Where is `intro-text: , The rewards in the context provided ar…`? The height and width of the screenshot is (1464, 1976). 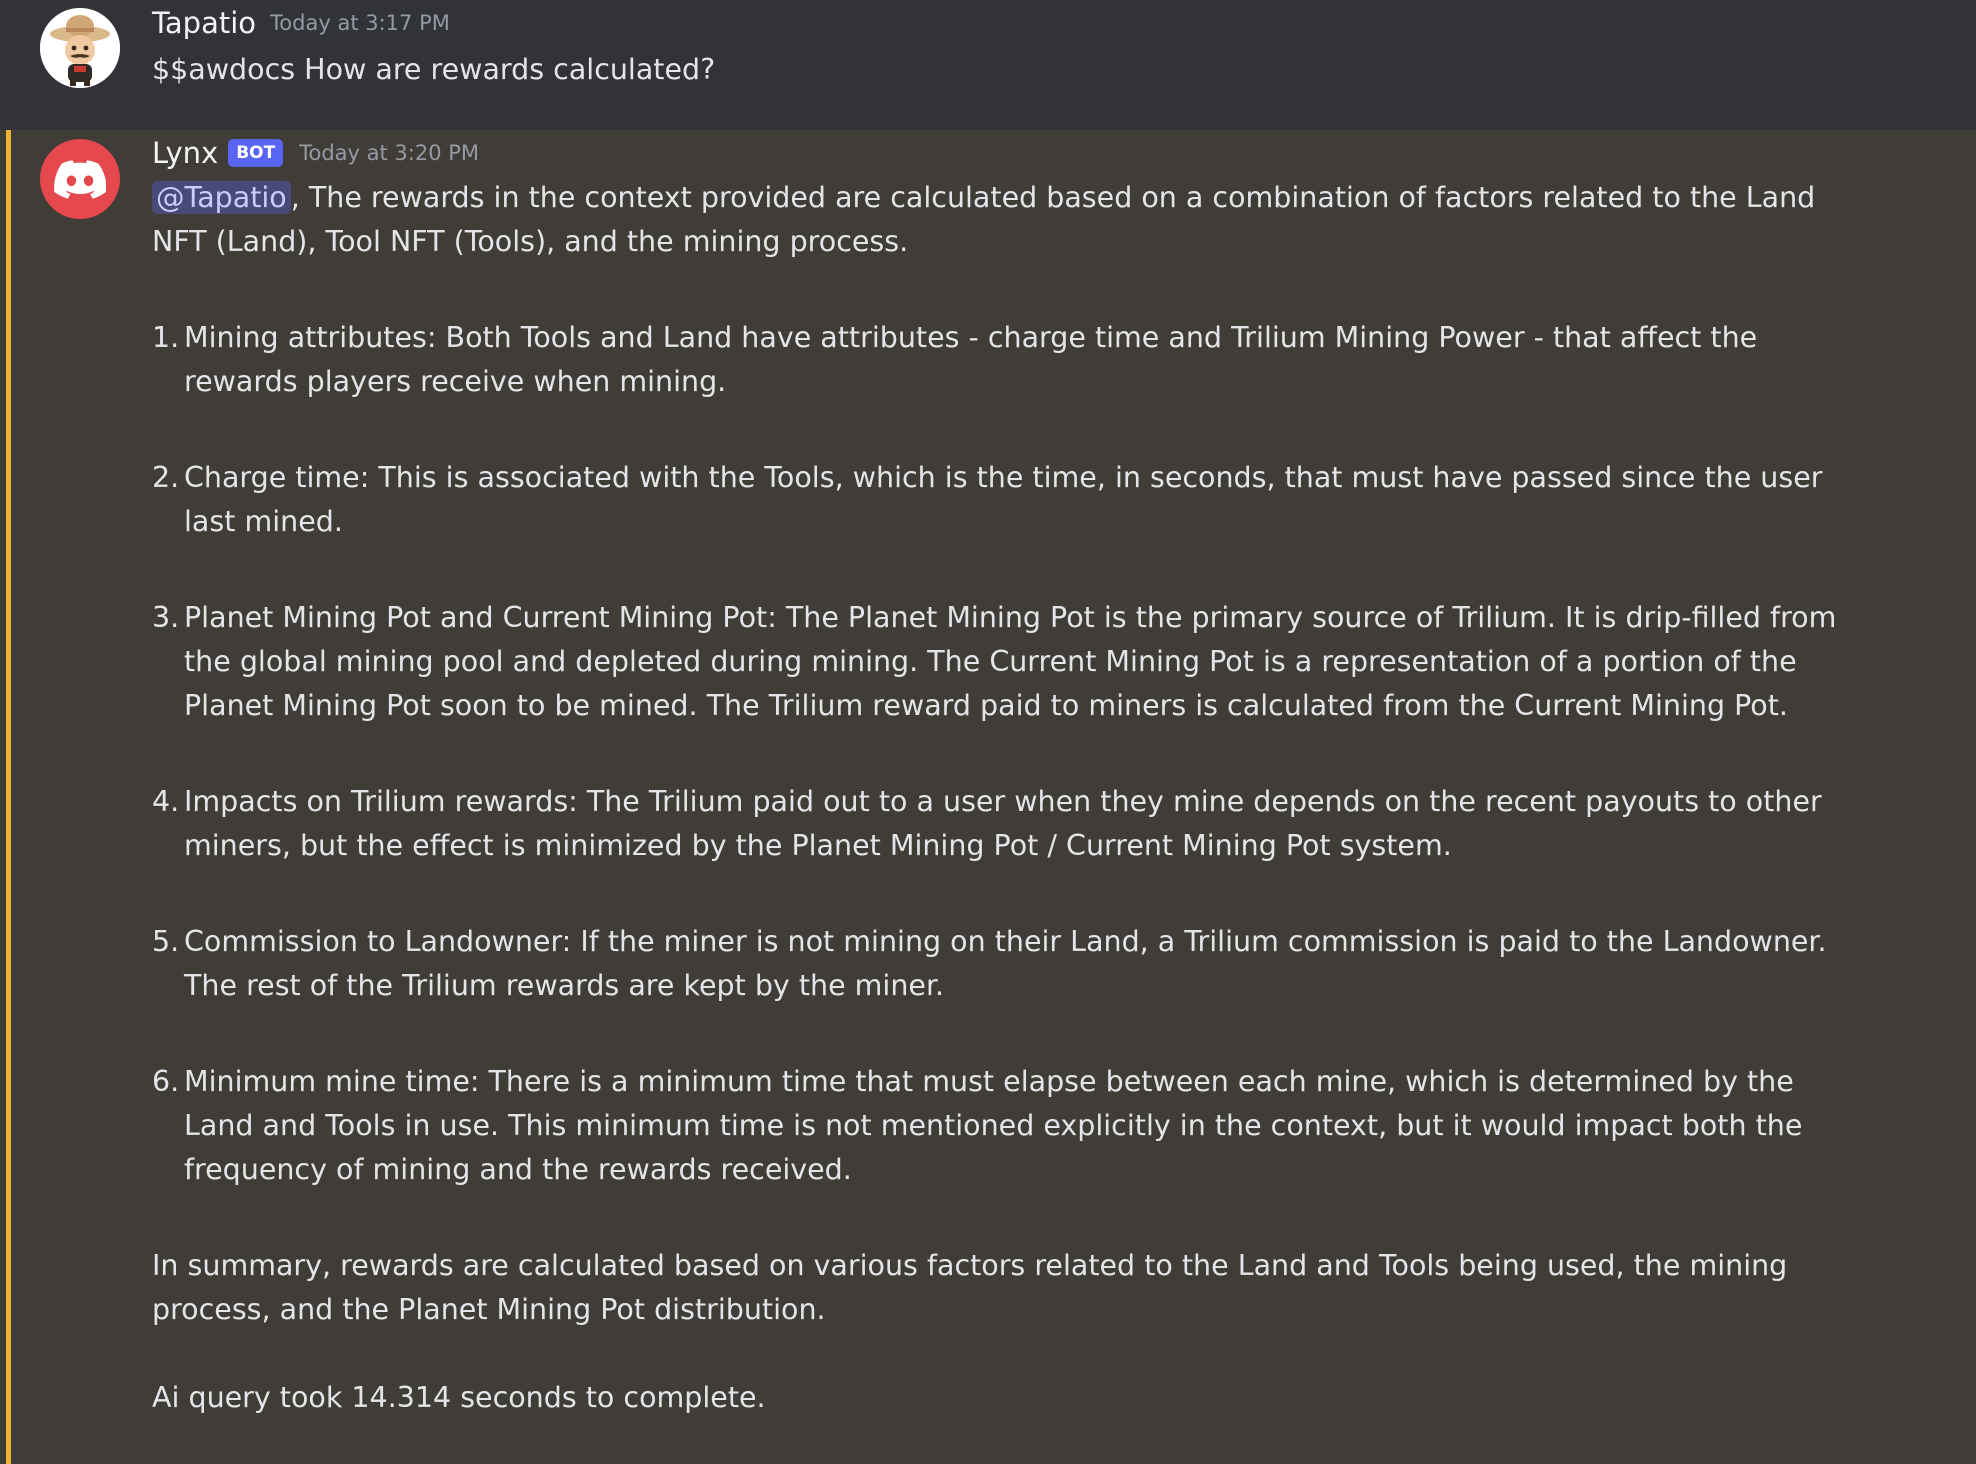
intro-text: , The rewards in the context provided ar… is located at coordinates (984, 219).